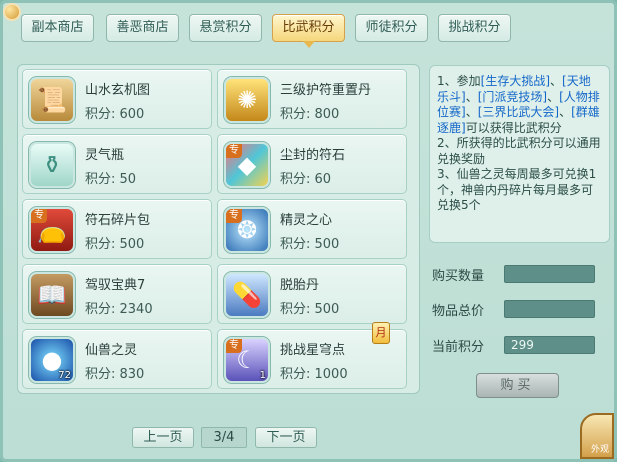 The image size is (617, 462). I want to click on pouch-icon: 👝 专, so click(52, 230).